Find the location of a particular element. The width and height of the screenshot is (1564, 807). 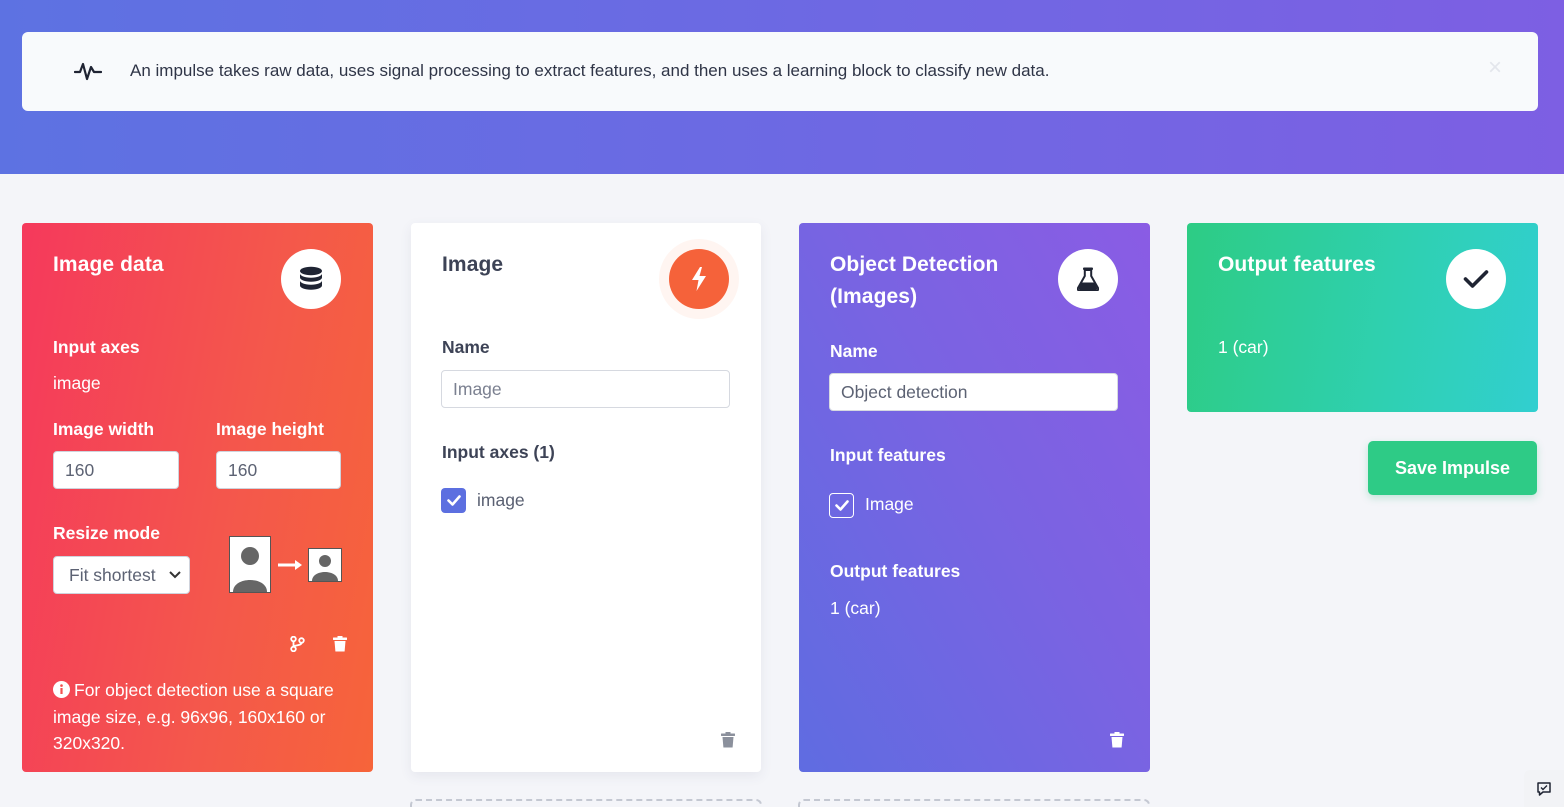

checkmark-icon is located at coordinates (1476, 279).